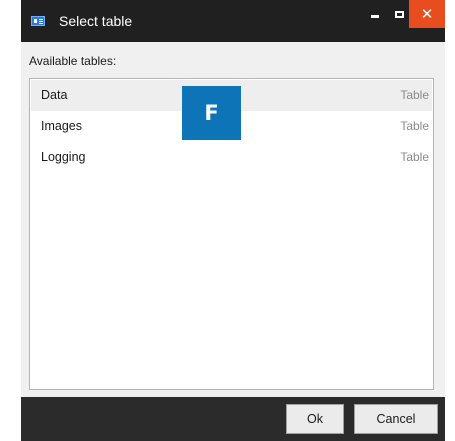 This screenshot has height=441, width=455. Describe the element at coordinates (61, 126) in the screenshot. I see `table-name: Images` at that location.